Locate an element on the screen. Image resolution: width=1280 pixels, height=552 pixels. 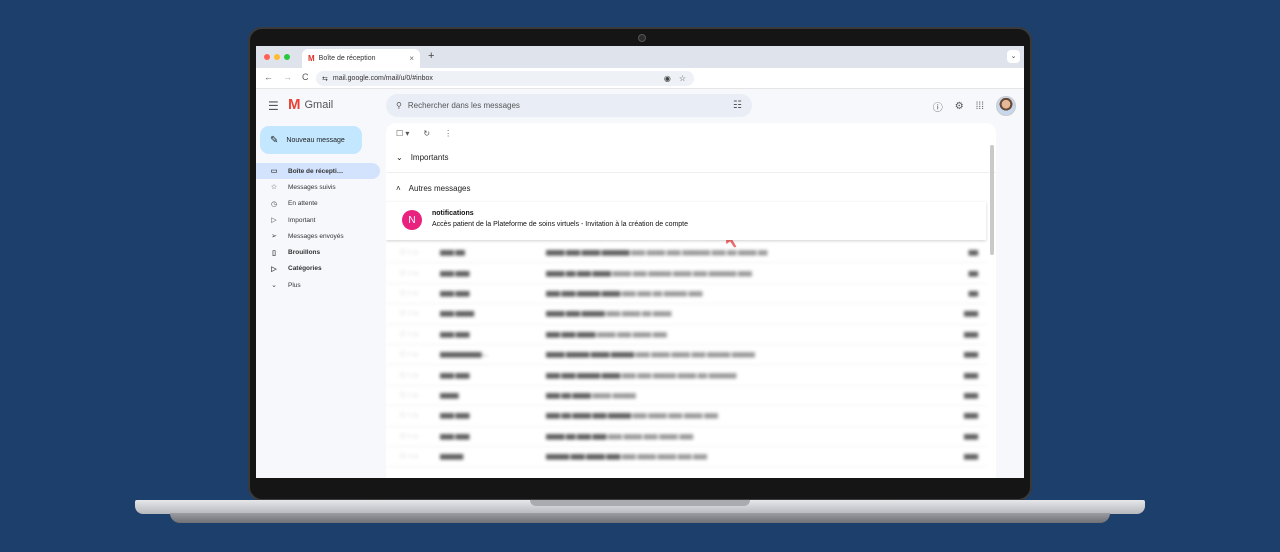
url-input: ⇆ mail.google.com/mail/u/0/#inbox ◉ ☆ is located at coordinates (505, 78).